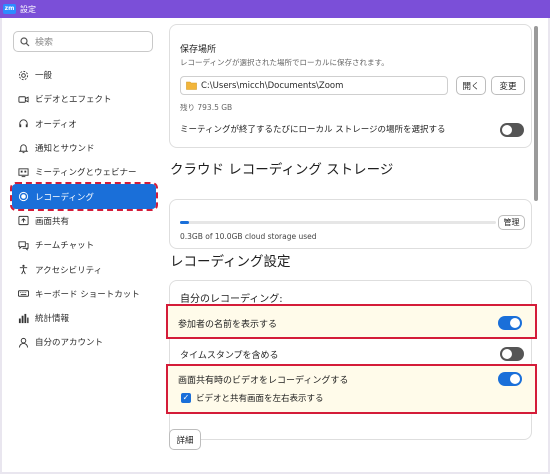  I want to click on path-field: C:\Users\micch\Documents\Zoom, so click(314, 85).